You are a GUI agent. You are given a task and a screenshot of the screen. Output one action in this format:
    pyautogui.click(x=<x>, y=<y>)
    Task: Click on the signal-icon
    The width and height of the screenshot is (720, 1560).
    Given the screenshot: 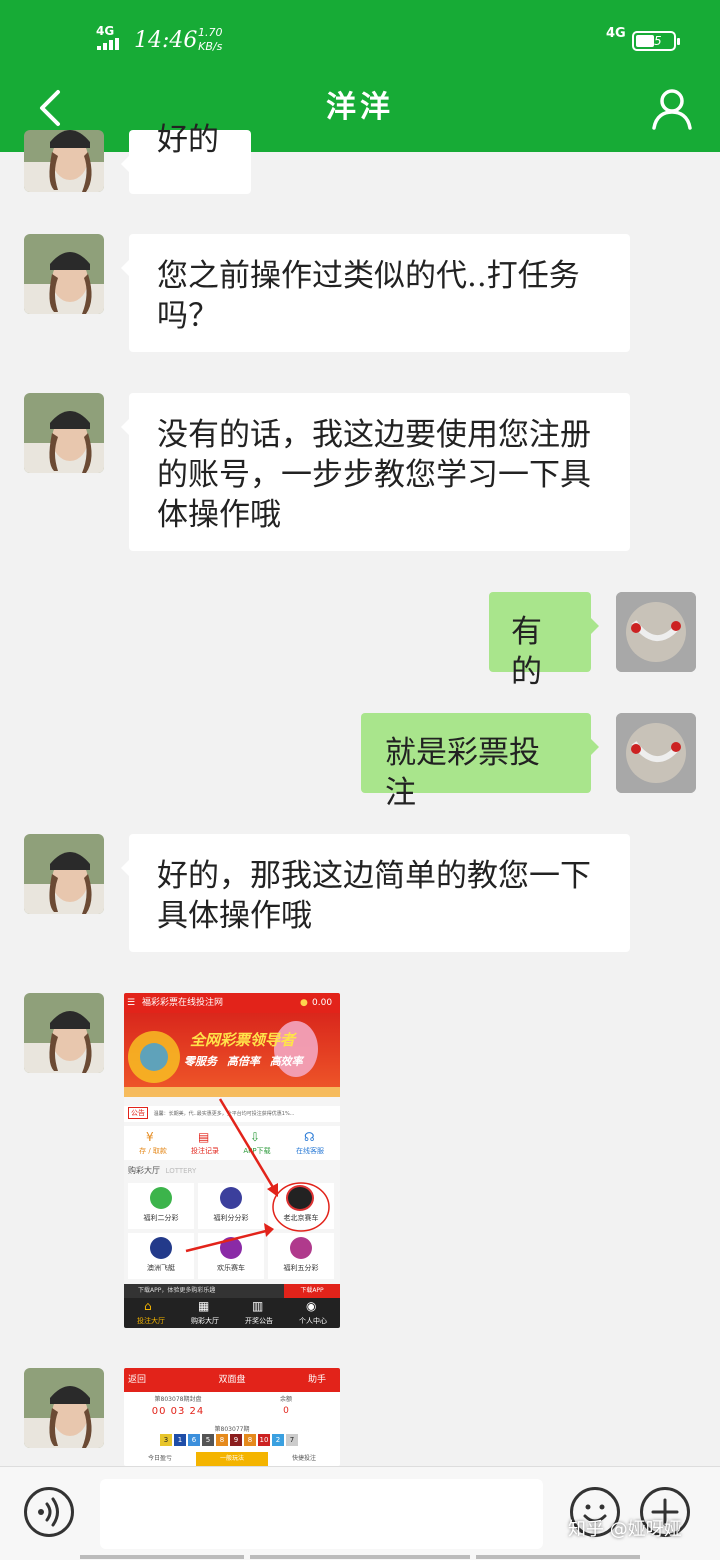 What is the action you would take?
    pyautogui.click(x=110, y=44)
    